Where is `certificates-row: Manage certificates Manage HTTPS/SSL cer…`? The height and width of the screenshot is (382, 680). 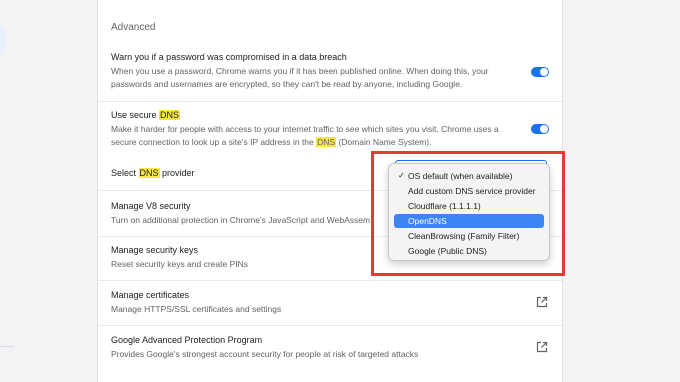 certificates-row: Manage certificates Manage HTTPS/SSL cer… is located at coordinates (330, 303).